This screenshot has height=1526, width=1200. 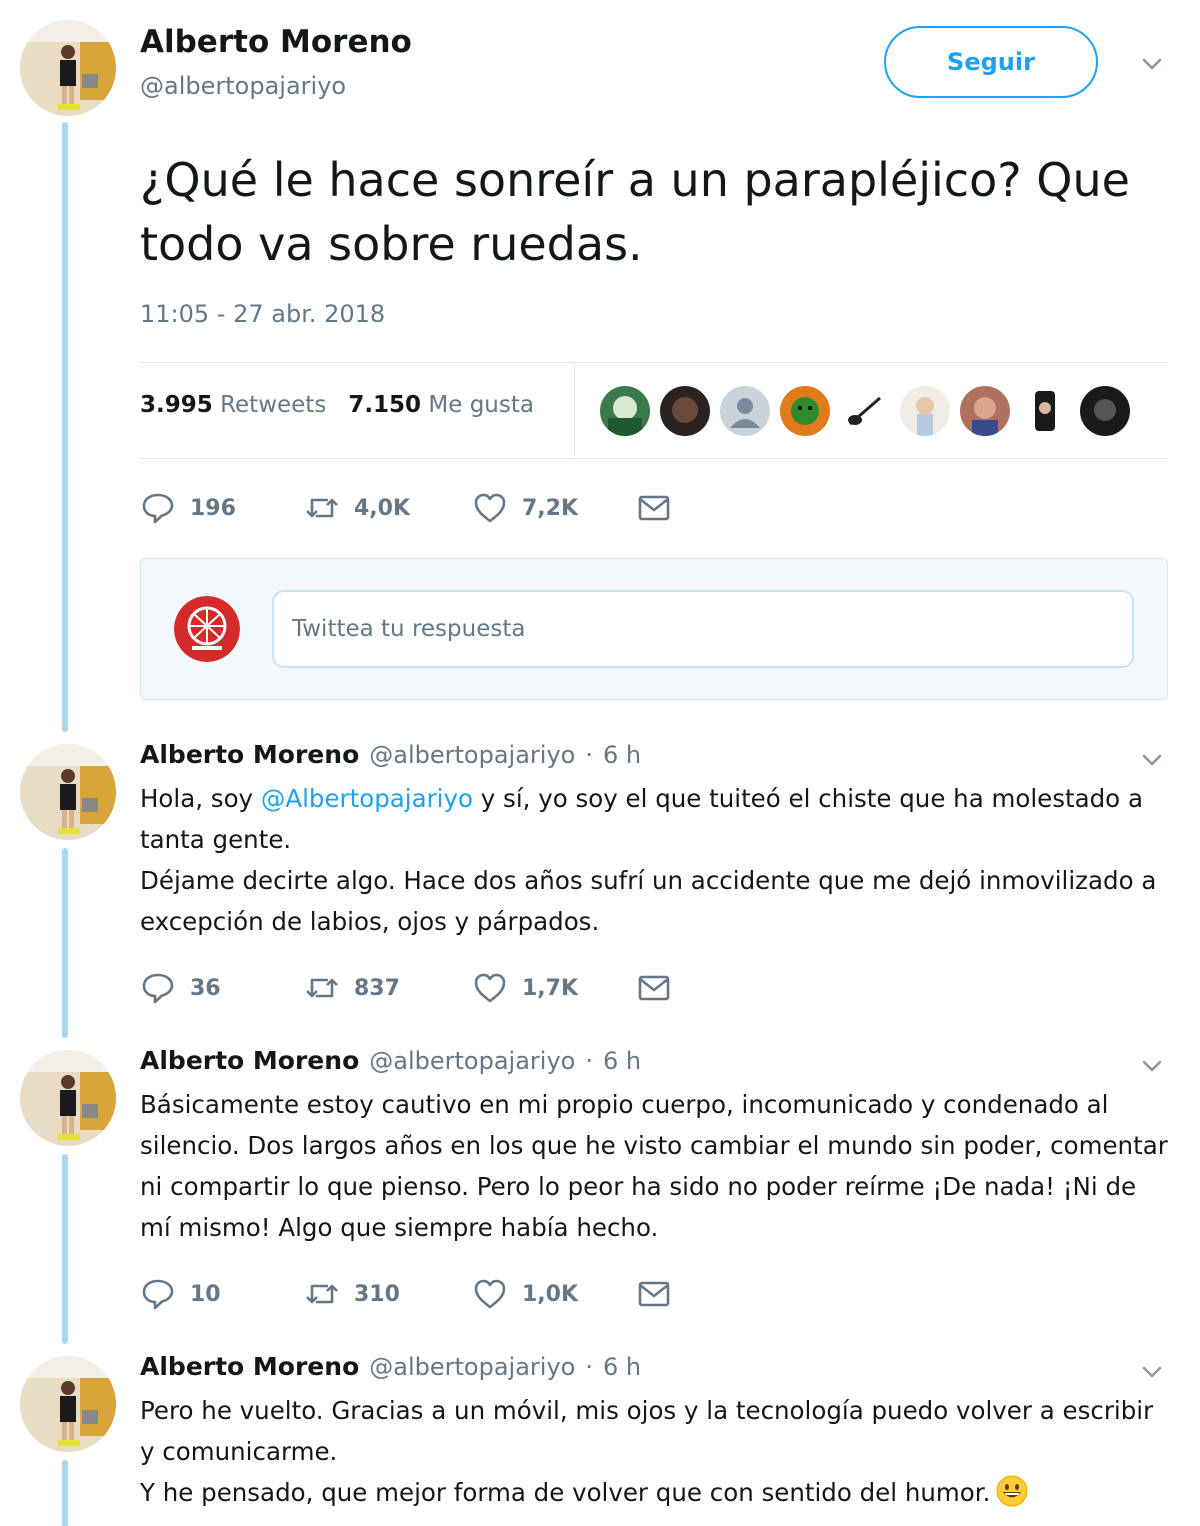 What do you see at coordinates (205, 988) in the screenshot?
I see `reply-count: 36` at bounding box center [205, 988].